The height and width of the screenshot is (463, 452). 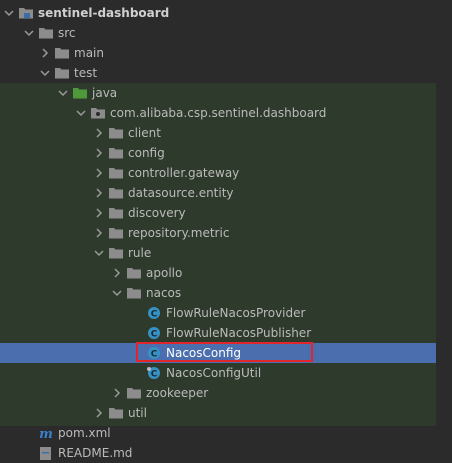 I want to click on tree-label: pom.xml, so click(x=84, y=433).